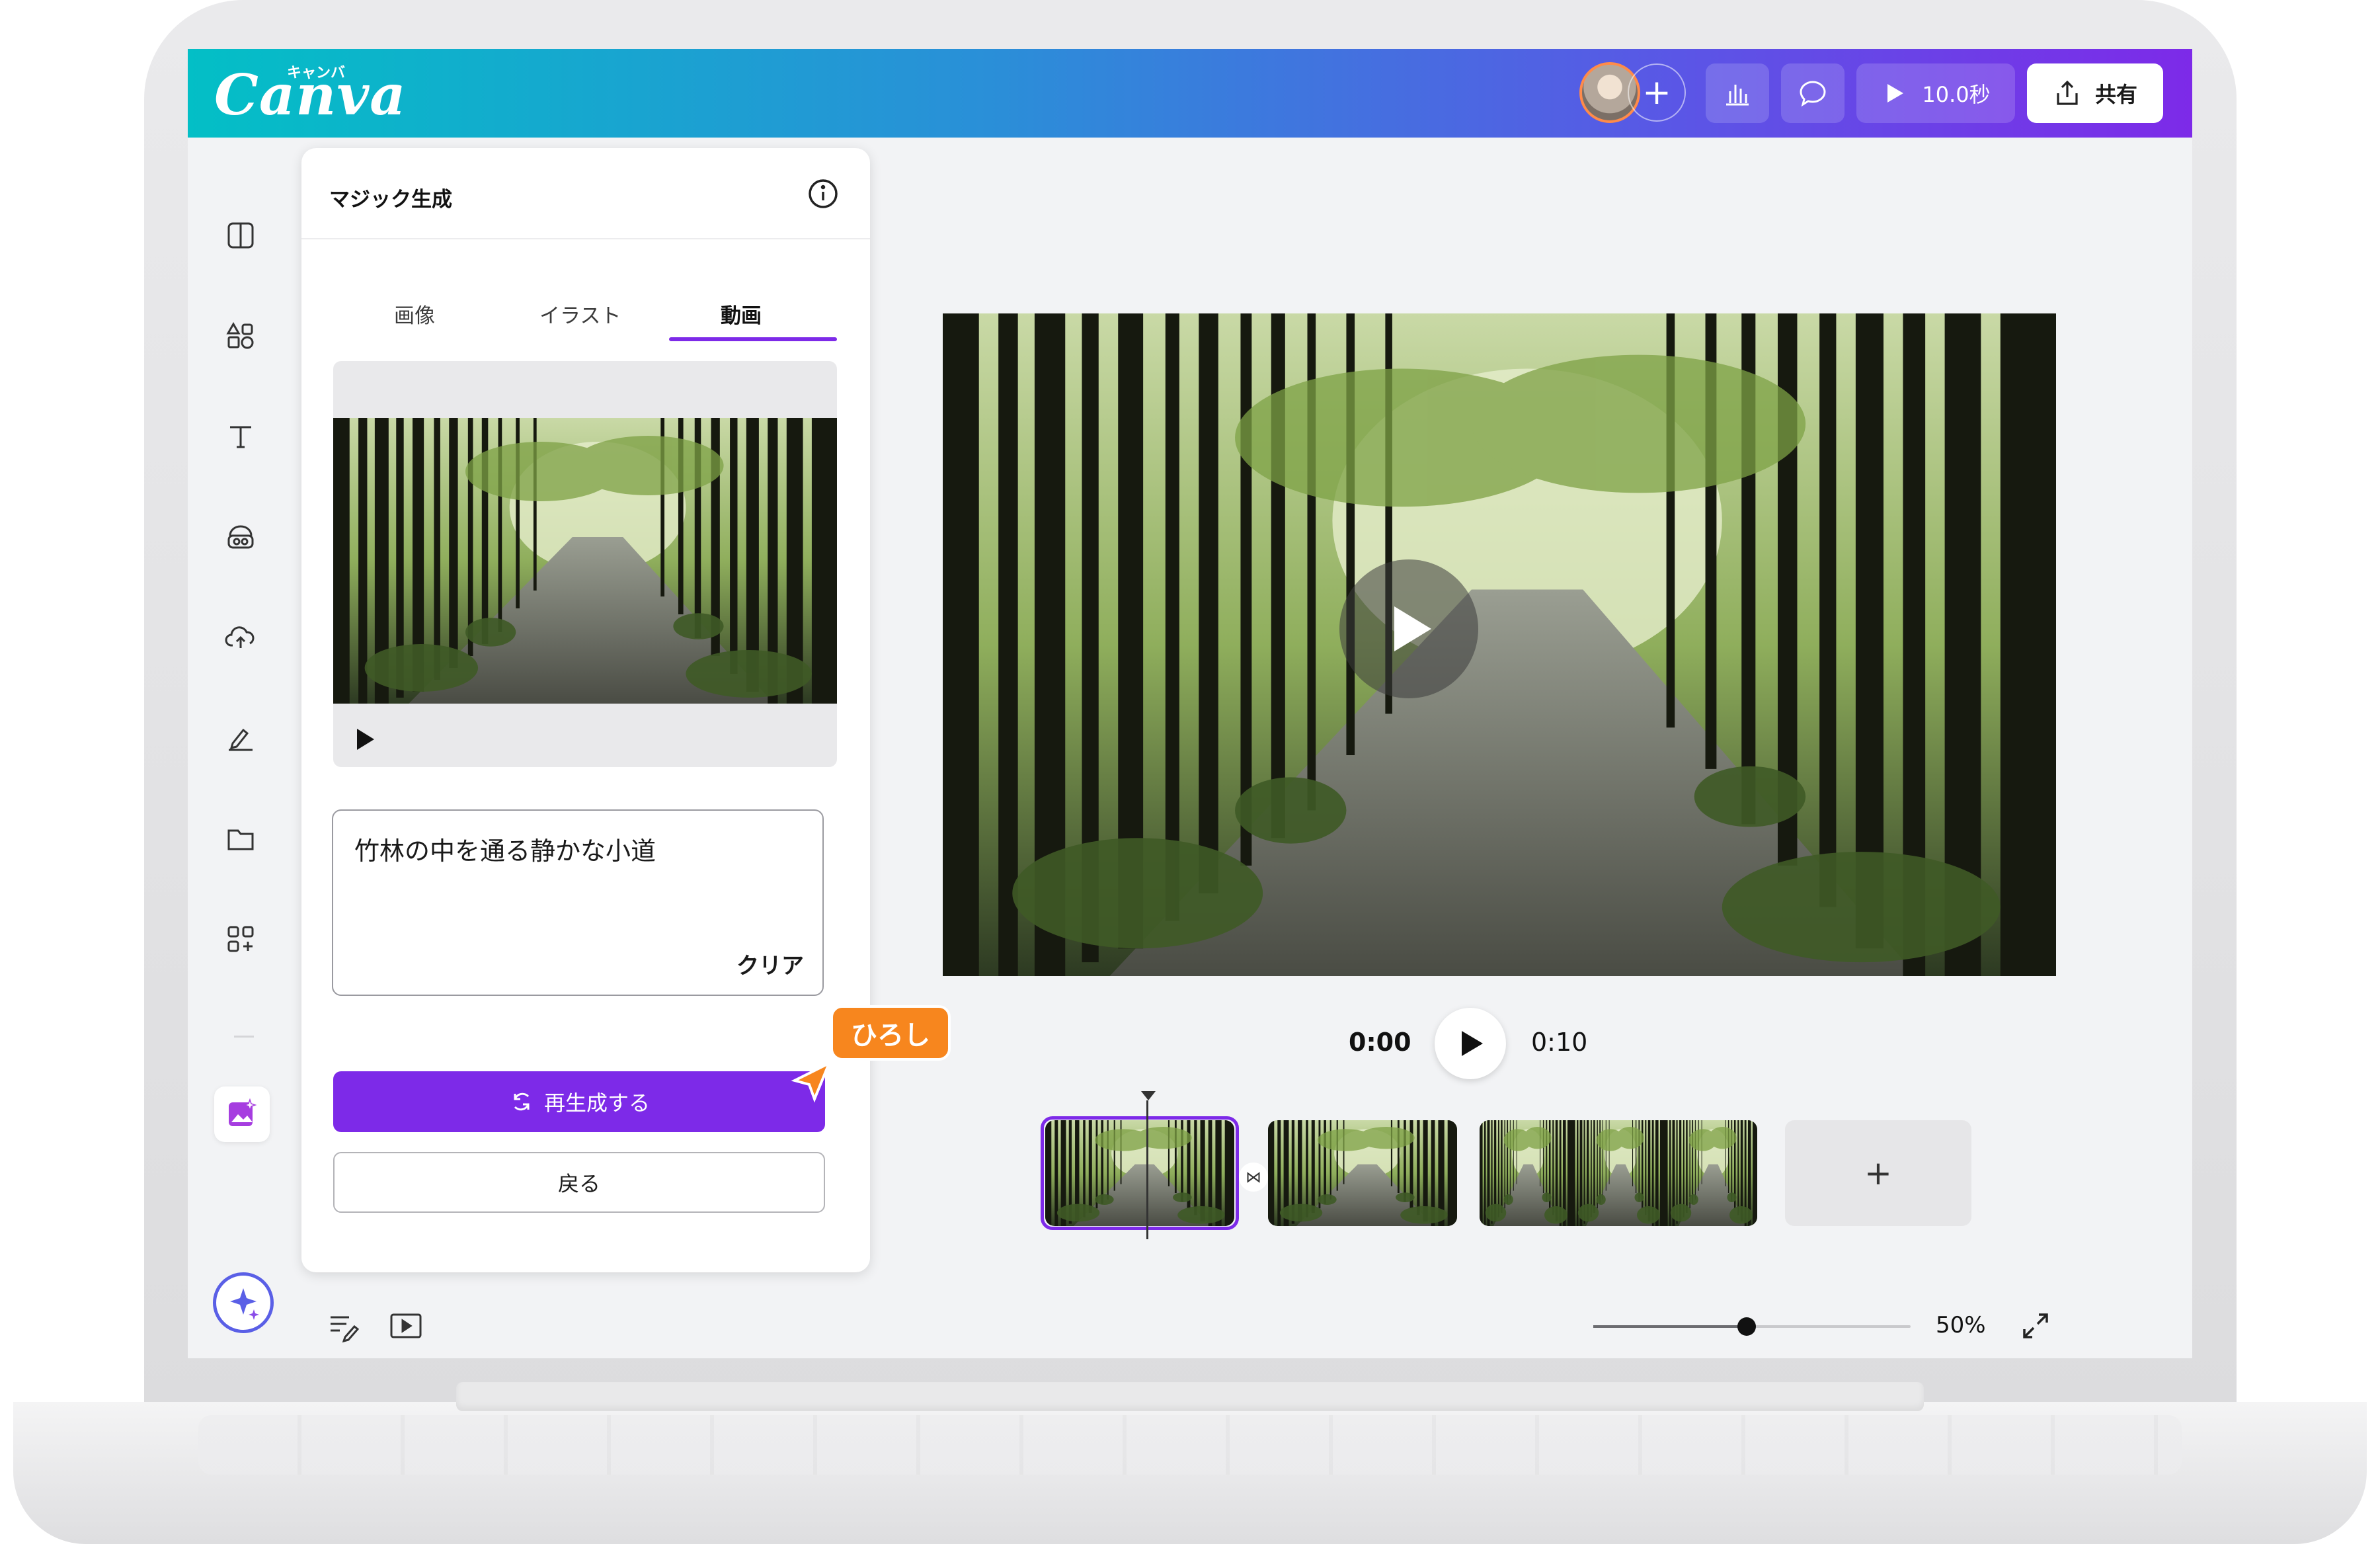 This screenshot has height=1556, width=2380. I want to click on invite-button: +, so click(1657, 92).